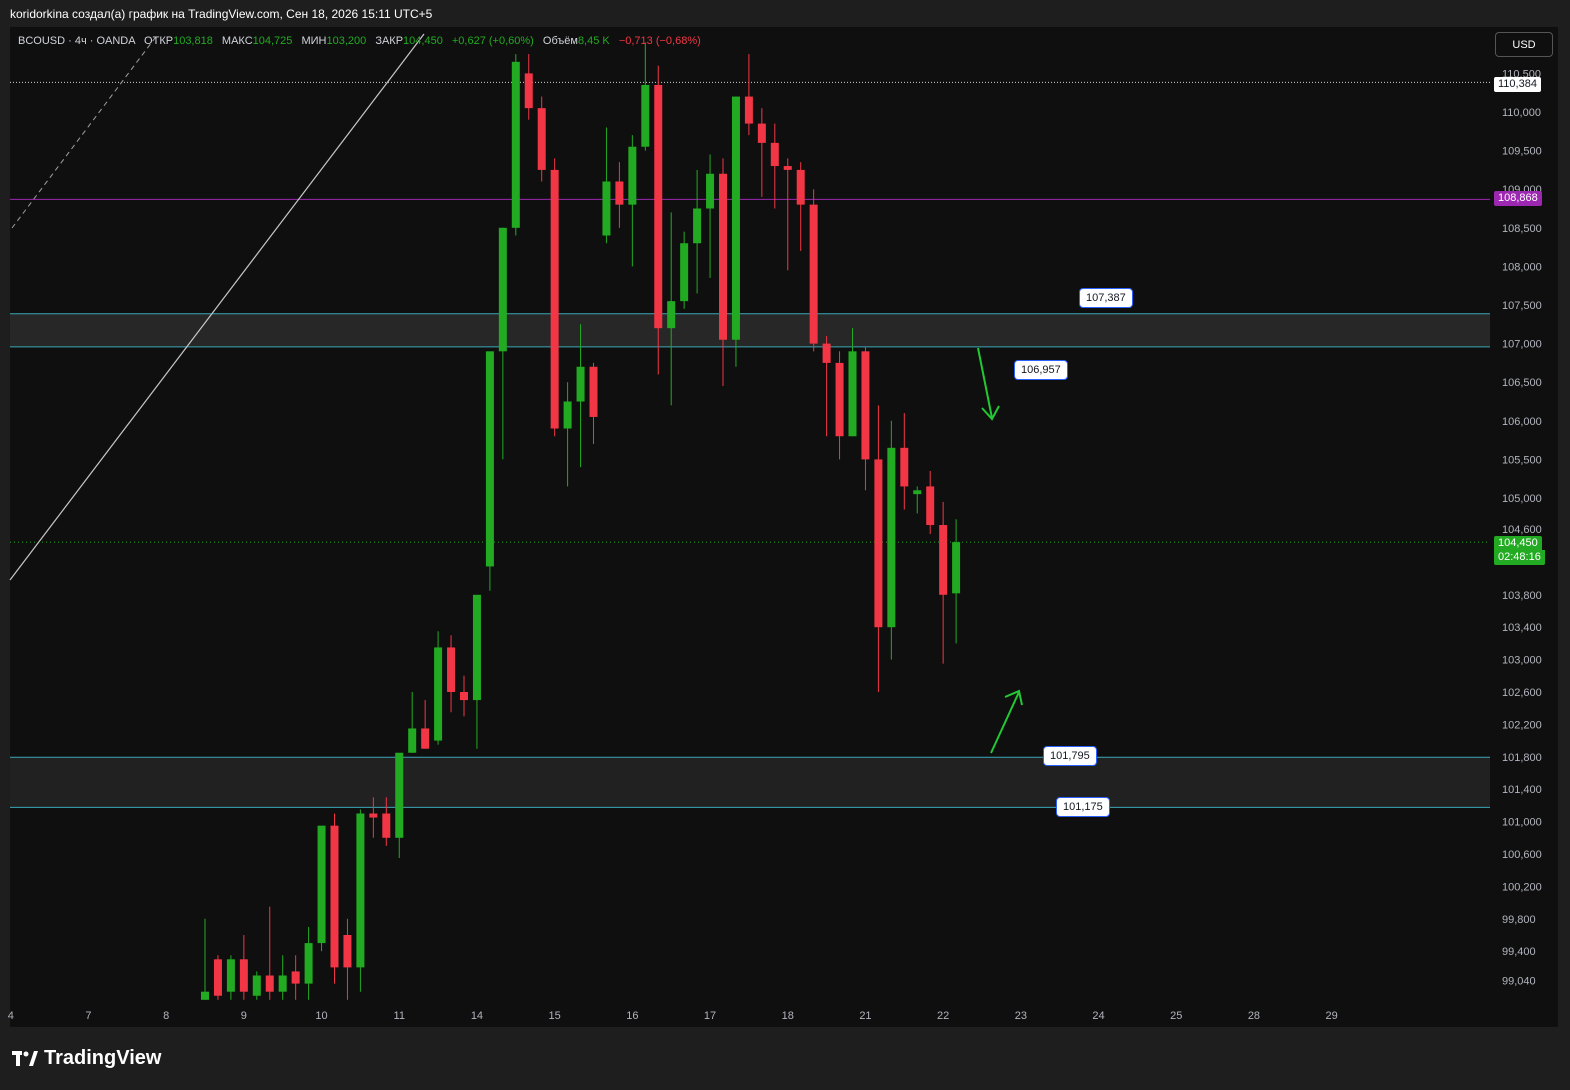  Describe the element at coordinates (1106, 298) in the screenshot. I see `callout-upper-zone-top: 107,387` at that location.